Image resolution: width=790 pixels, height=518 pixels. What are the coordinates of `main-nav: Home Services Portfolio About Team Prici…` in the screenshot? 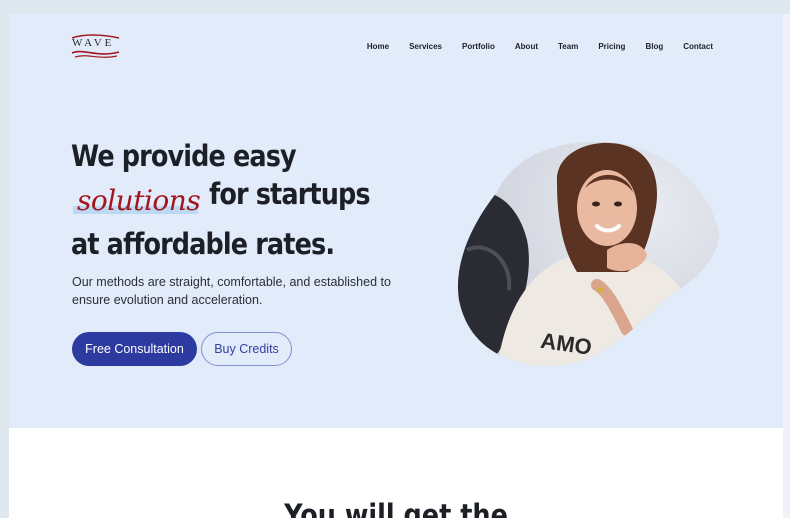 It's located at (530, 46).